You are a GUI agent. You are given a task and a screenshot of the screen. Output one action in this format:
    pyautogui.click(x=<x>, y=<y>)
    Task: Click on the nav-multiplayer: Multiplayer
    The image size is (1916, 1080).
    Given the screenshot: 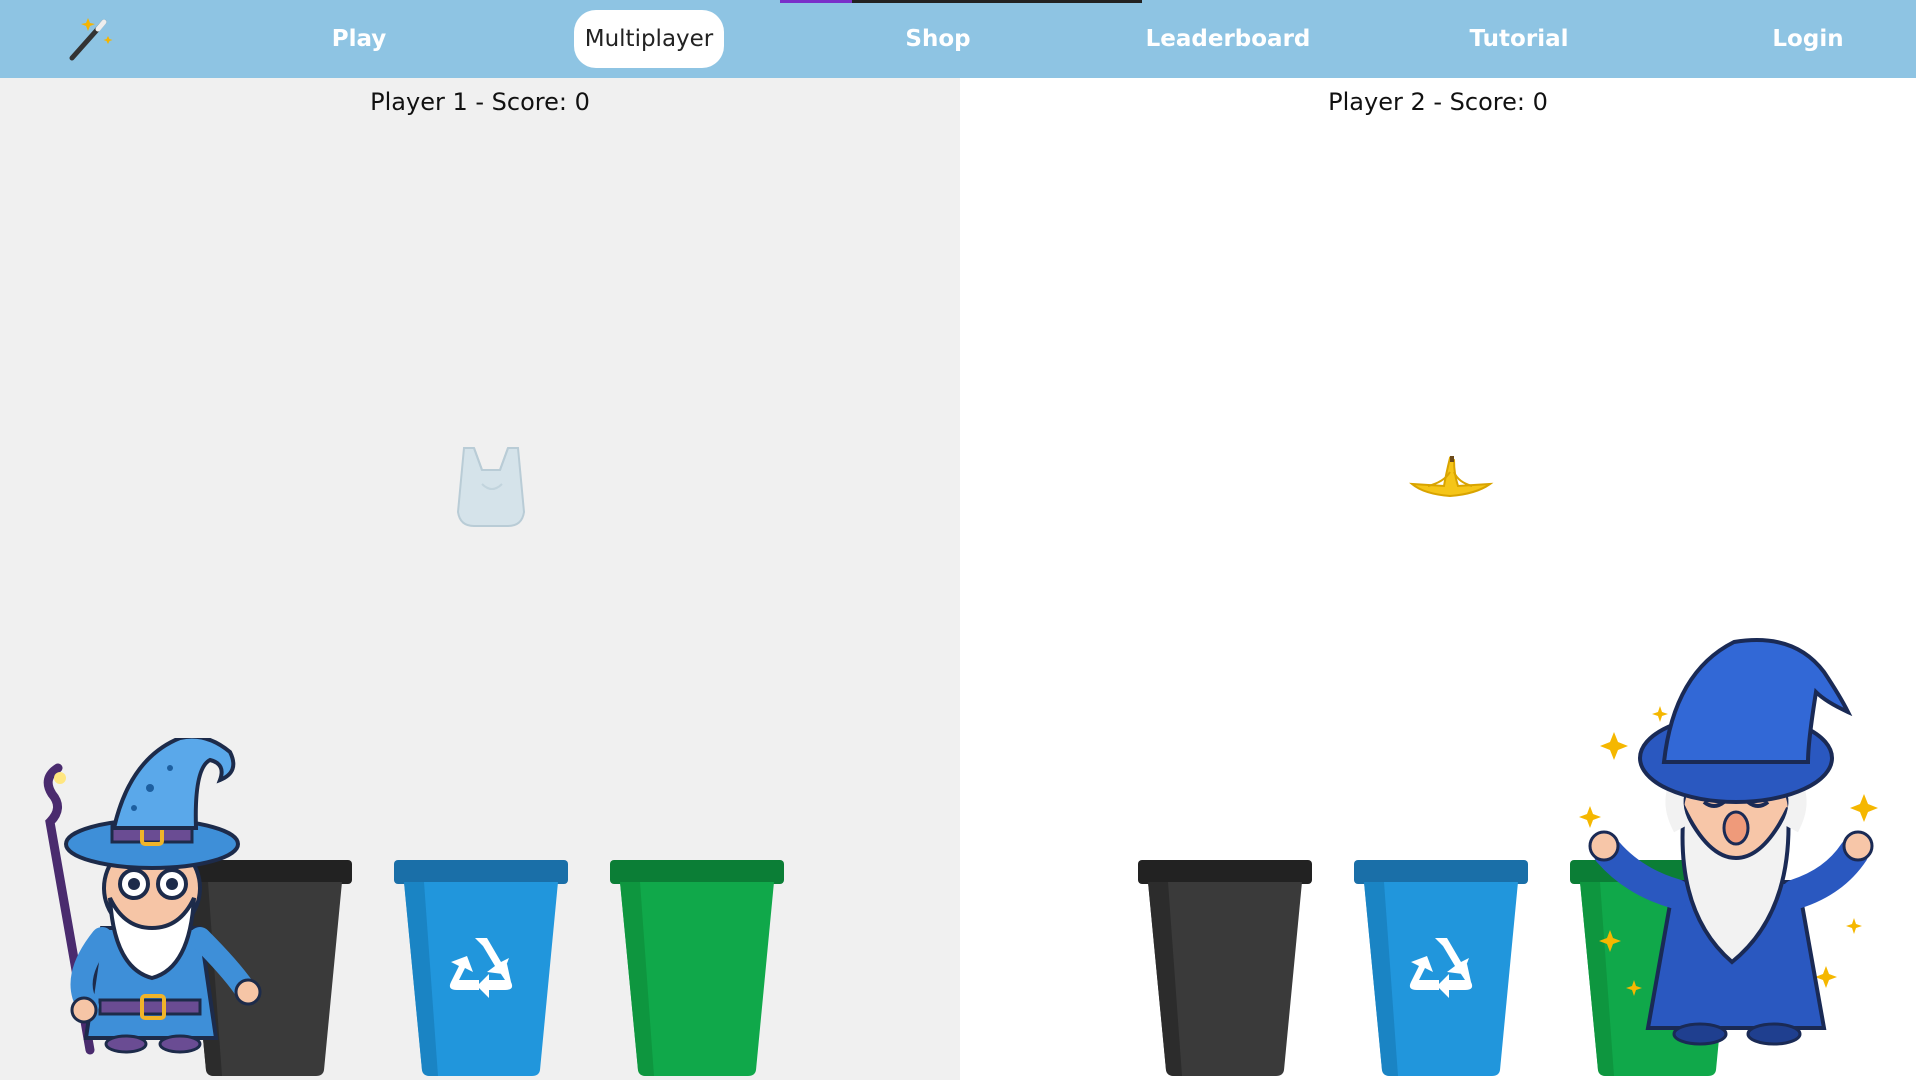 What is the action you would take?
    pyautogui.click(x=649, y=39)
    